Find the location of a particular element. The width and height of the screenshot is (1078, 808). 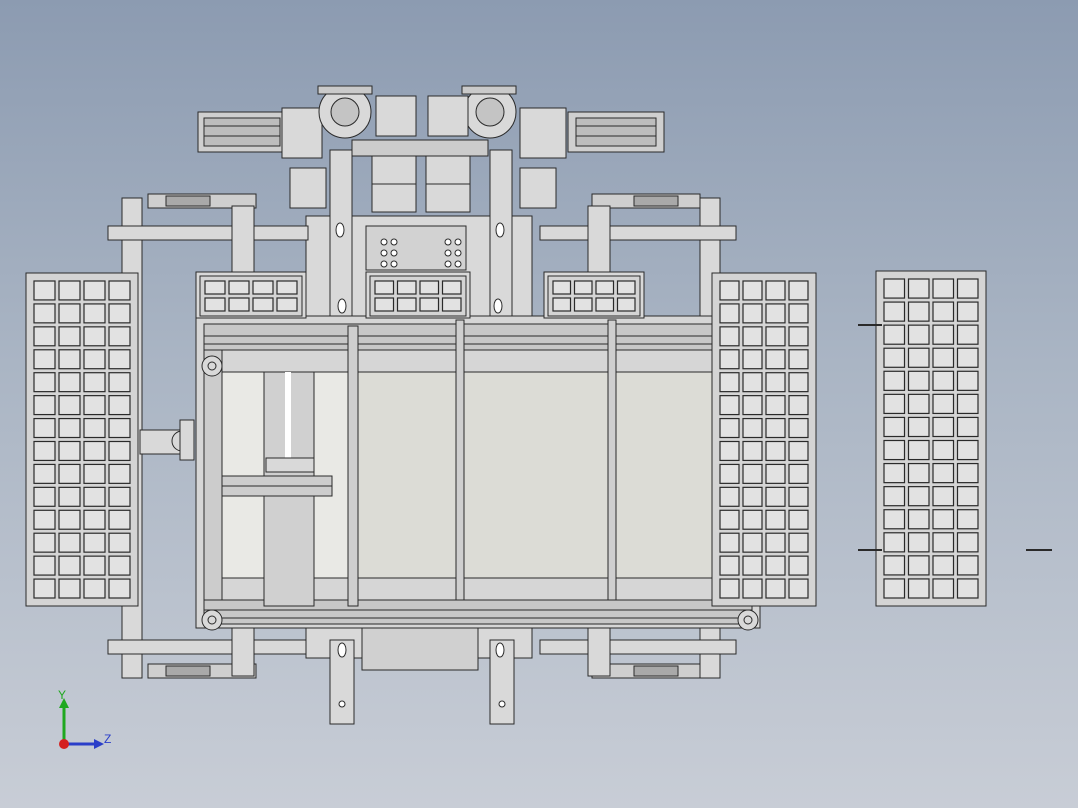

left-pneumatic-cylinder is located at coordinates (260, 133).